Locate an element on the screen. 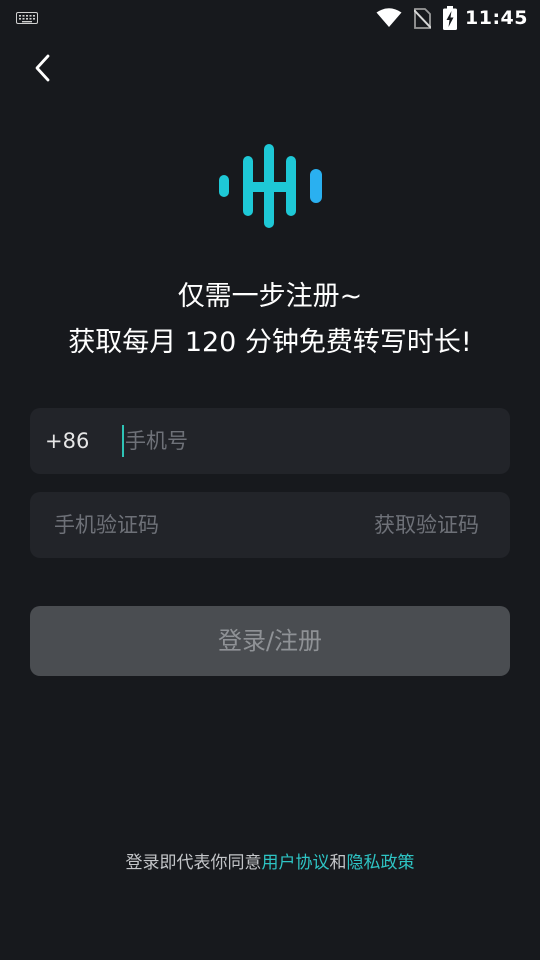  chevron-left-icon is located at coordinates (42, 68).